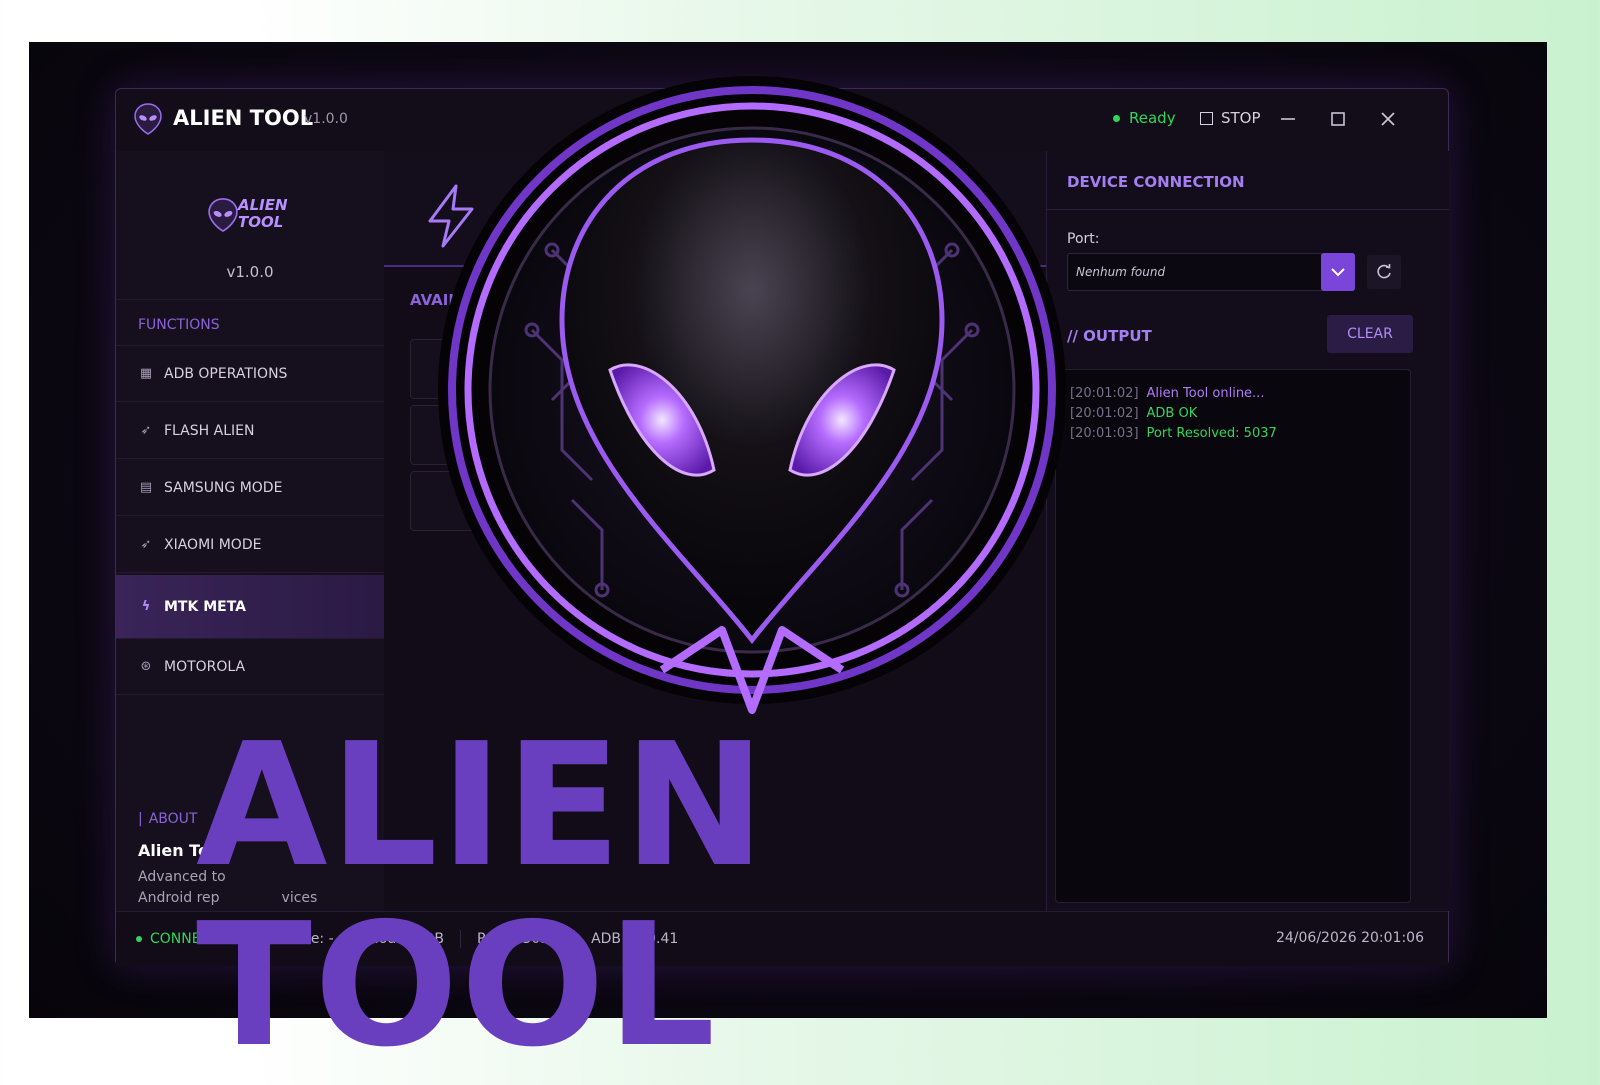 This screenshot has width=1600, height=1085. I want to click on clear-button: CLEAR, so click(1370, 334).